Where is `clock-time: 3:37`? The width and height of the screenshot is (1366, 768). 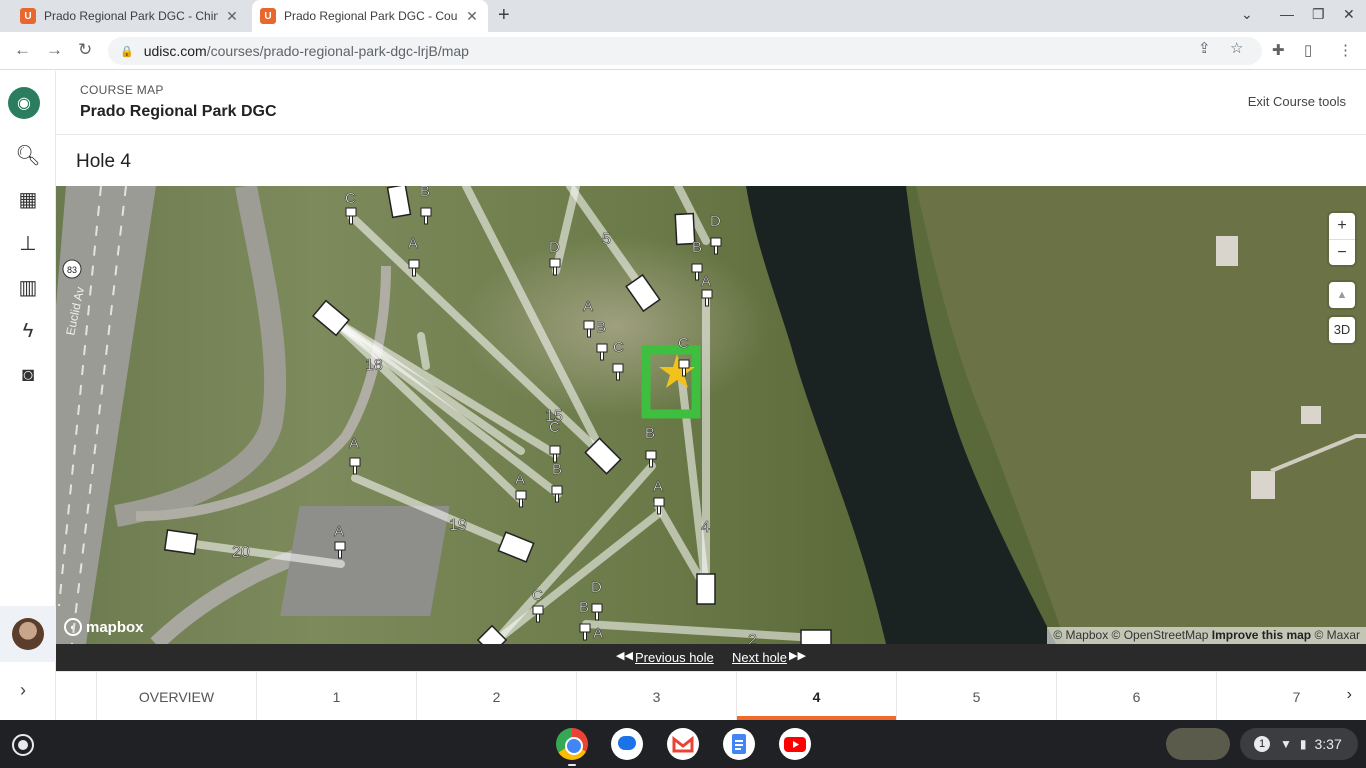 clock-time: 3:37 is located at coordinates (1328, 744).